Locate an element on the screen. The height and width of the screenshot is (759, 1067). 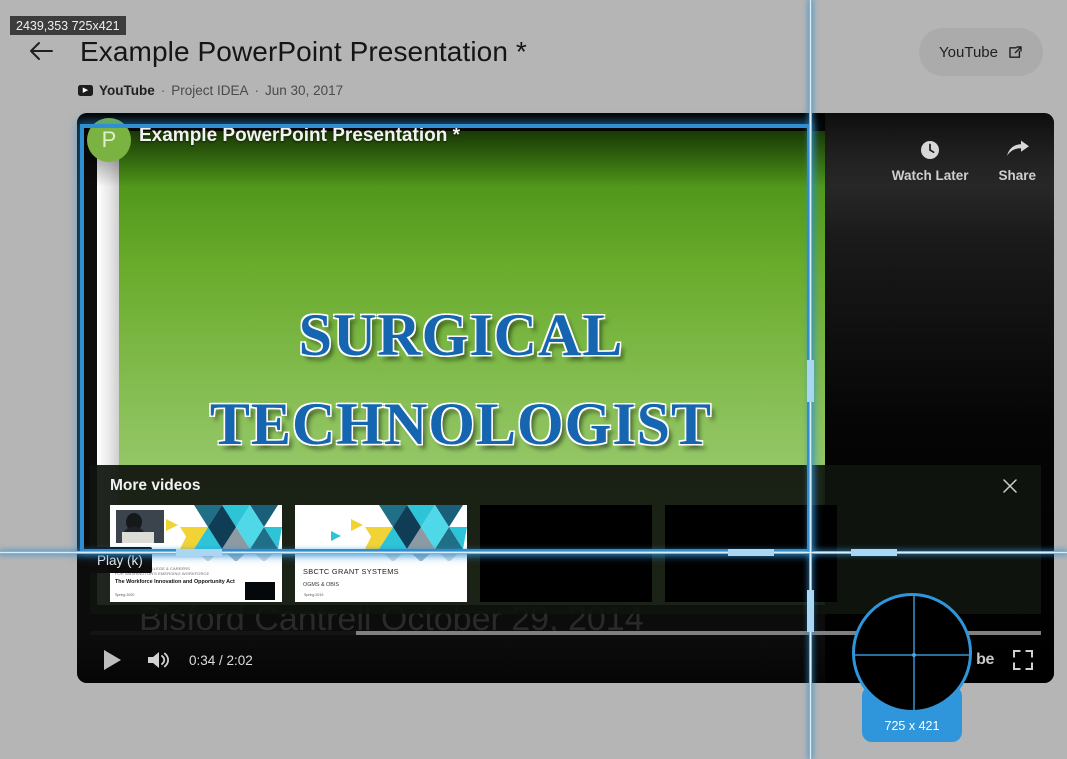
player-video-title: Example PowerPoint Presentation * is located at coordinates (299, 136).